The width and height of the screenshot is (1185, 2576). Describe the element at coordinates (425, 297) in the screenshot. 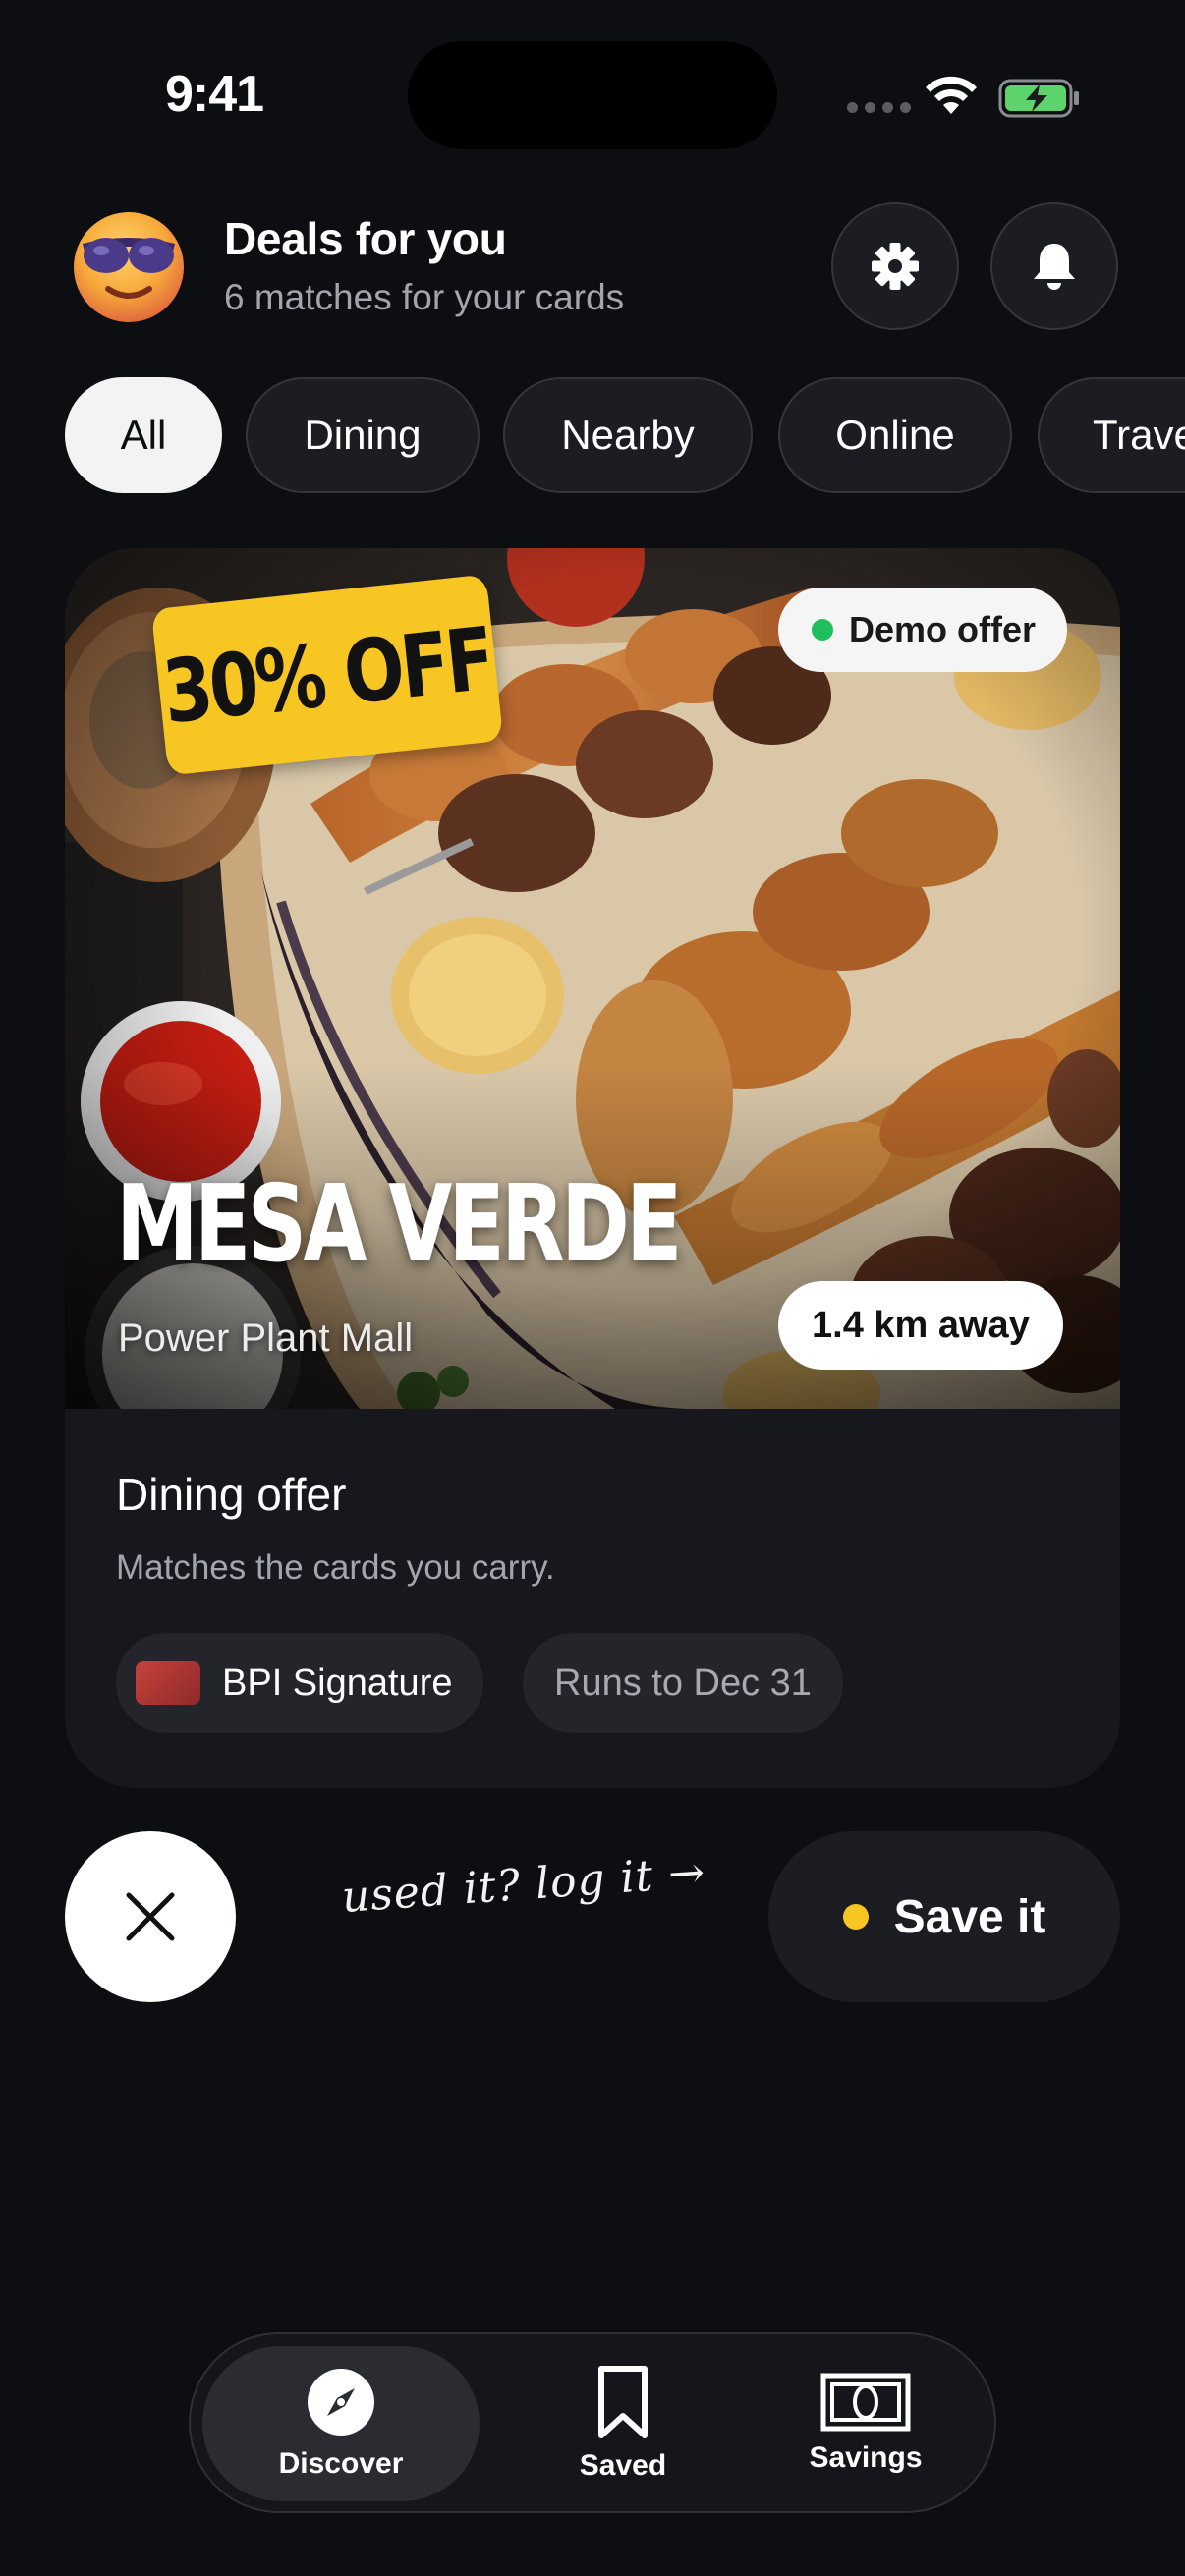

I see `page-subtitle: 6 matches for your cards` at that location.